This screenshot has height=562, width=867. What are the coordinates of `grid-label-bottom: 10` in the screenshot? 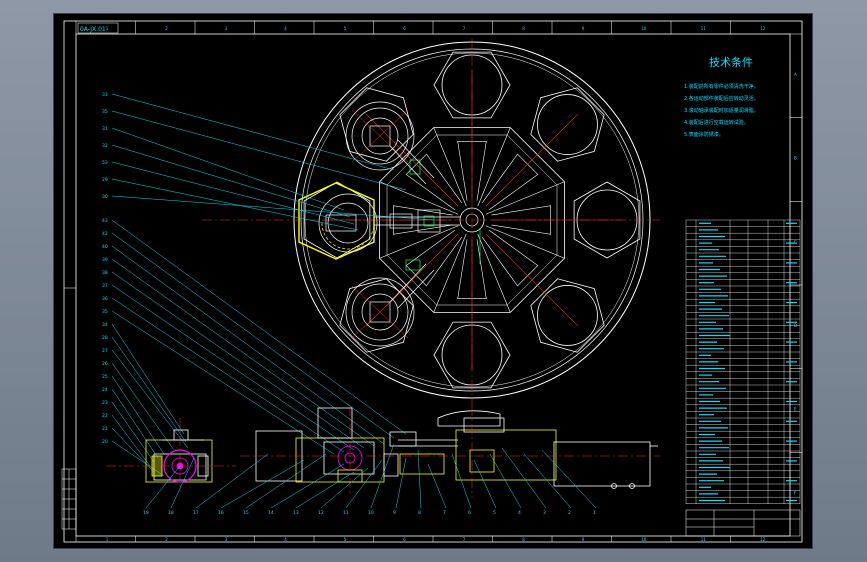 It's located at (644, 539).